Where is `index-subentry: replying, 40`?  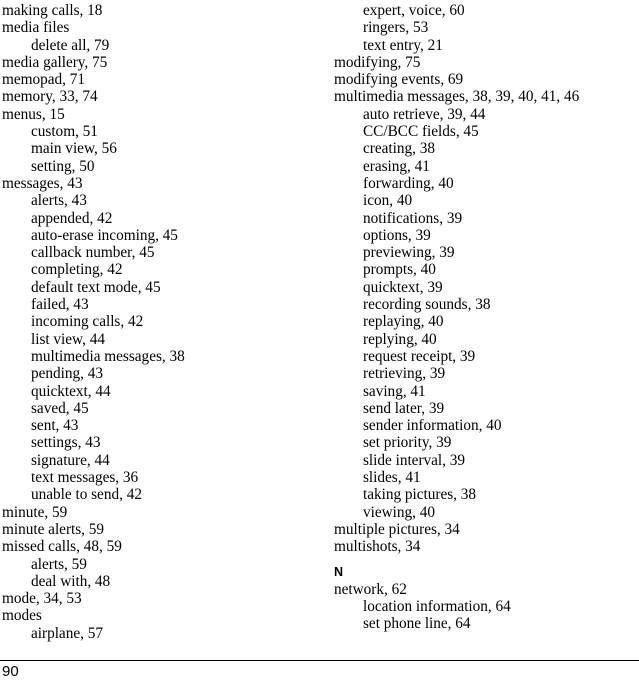
index-subentry: replying, 40 is located at coordinates (400, 339).